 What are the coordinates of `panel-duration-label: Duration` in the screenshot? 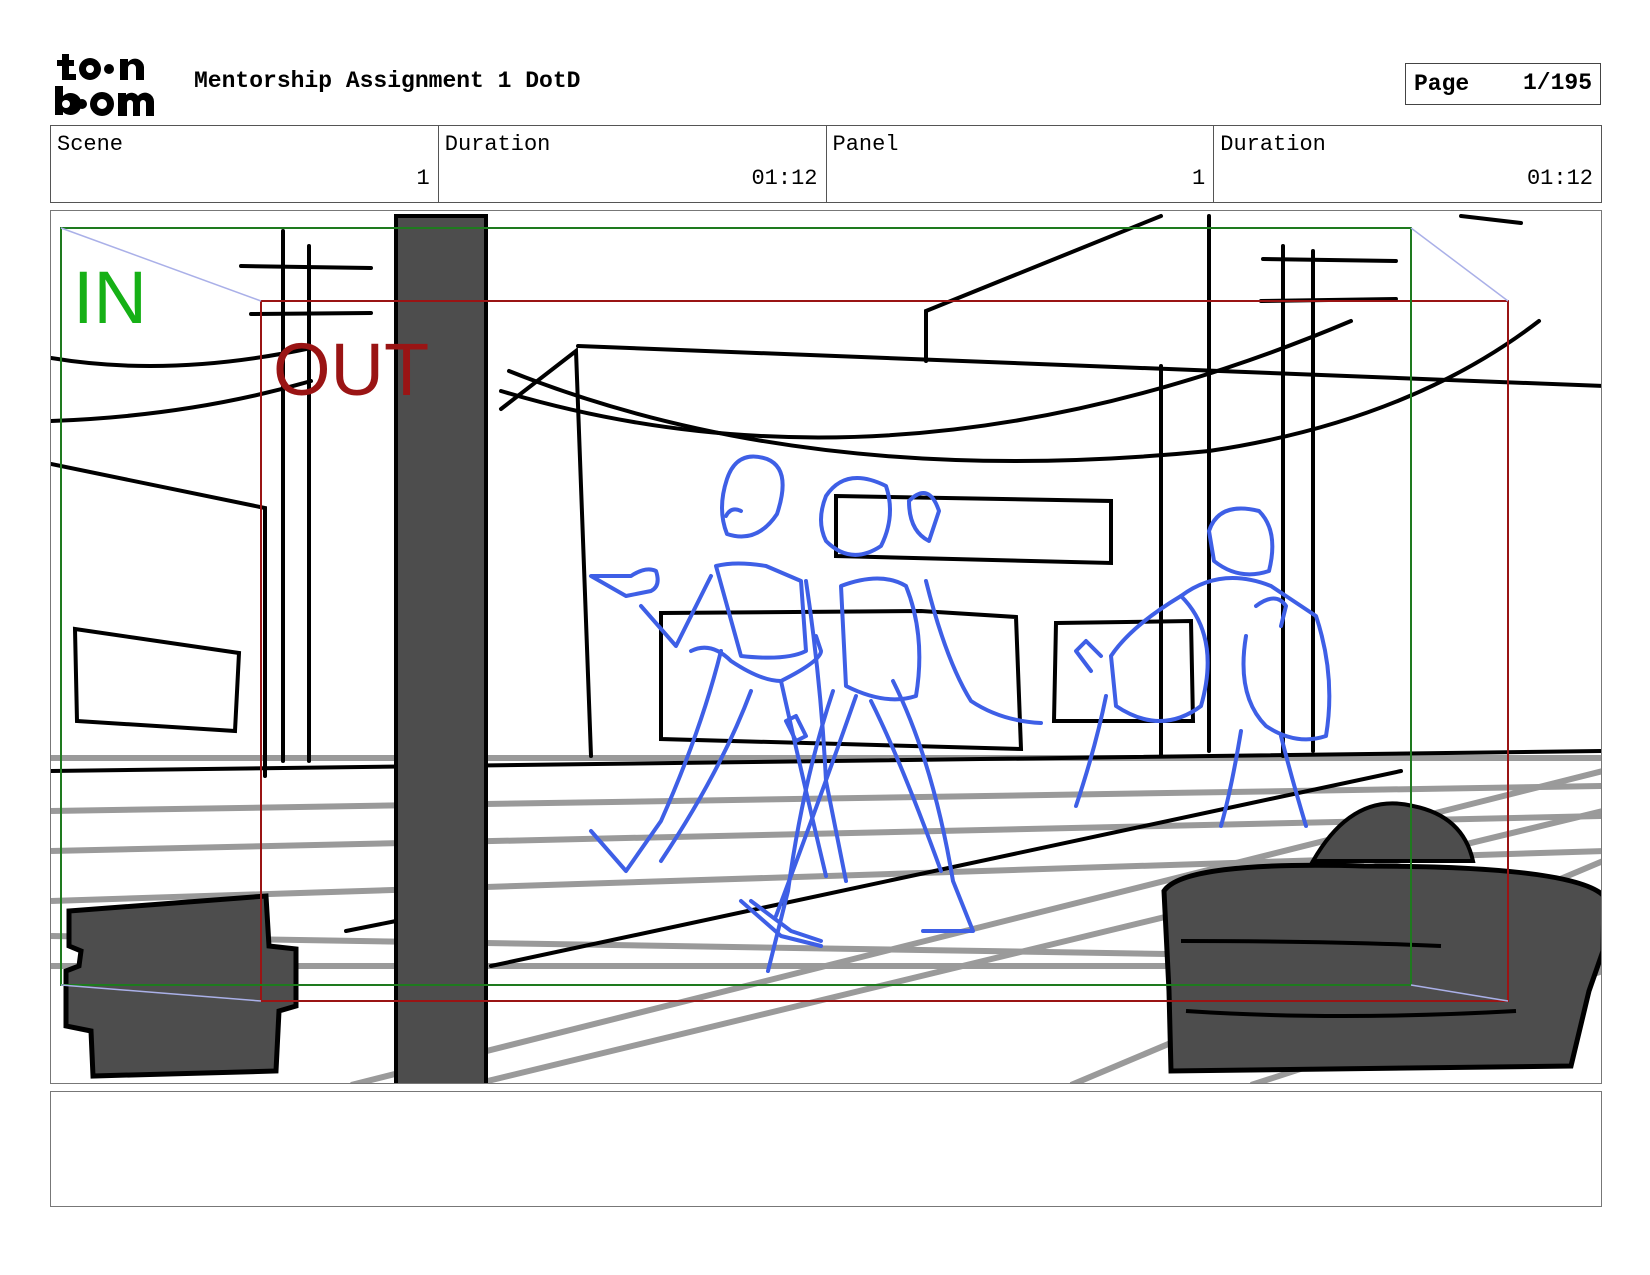 It's located at (1273, 144).